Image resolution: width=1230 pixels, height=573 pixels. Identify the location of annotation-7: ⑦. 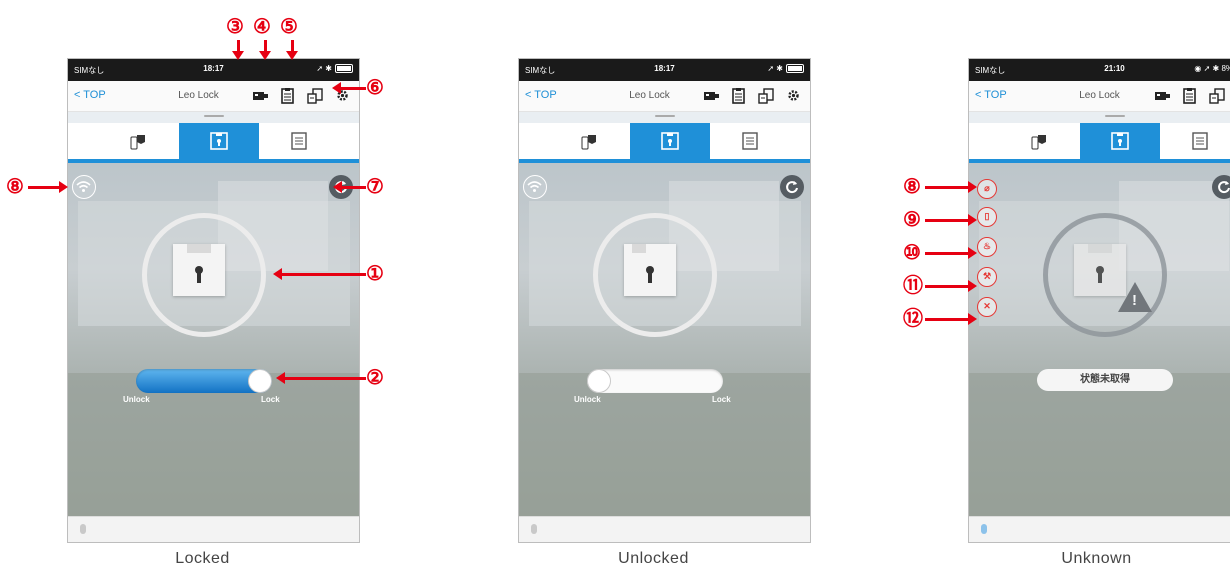
(375, 187).